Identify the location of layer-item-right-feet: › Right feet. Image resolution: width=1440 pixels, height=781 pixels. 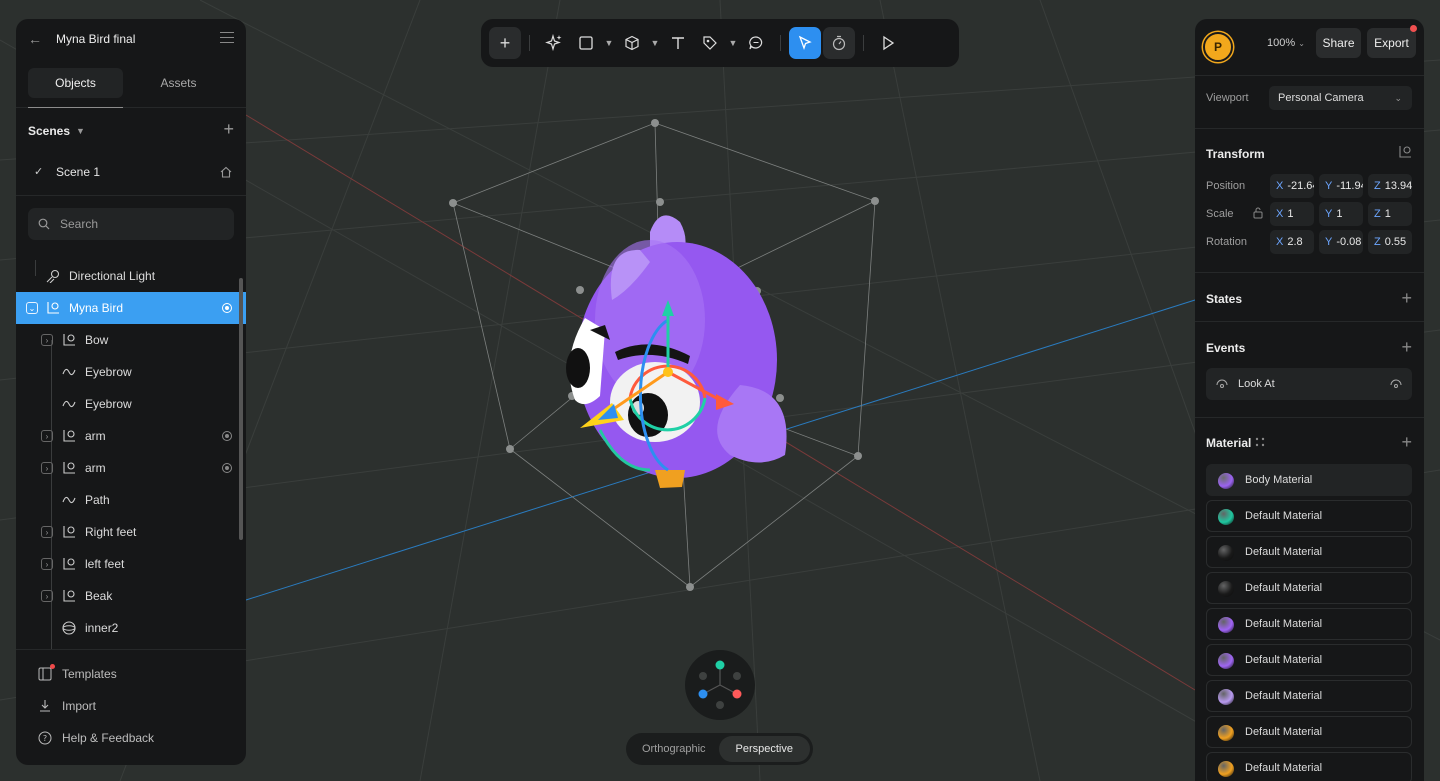
(131, 532).